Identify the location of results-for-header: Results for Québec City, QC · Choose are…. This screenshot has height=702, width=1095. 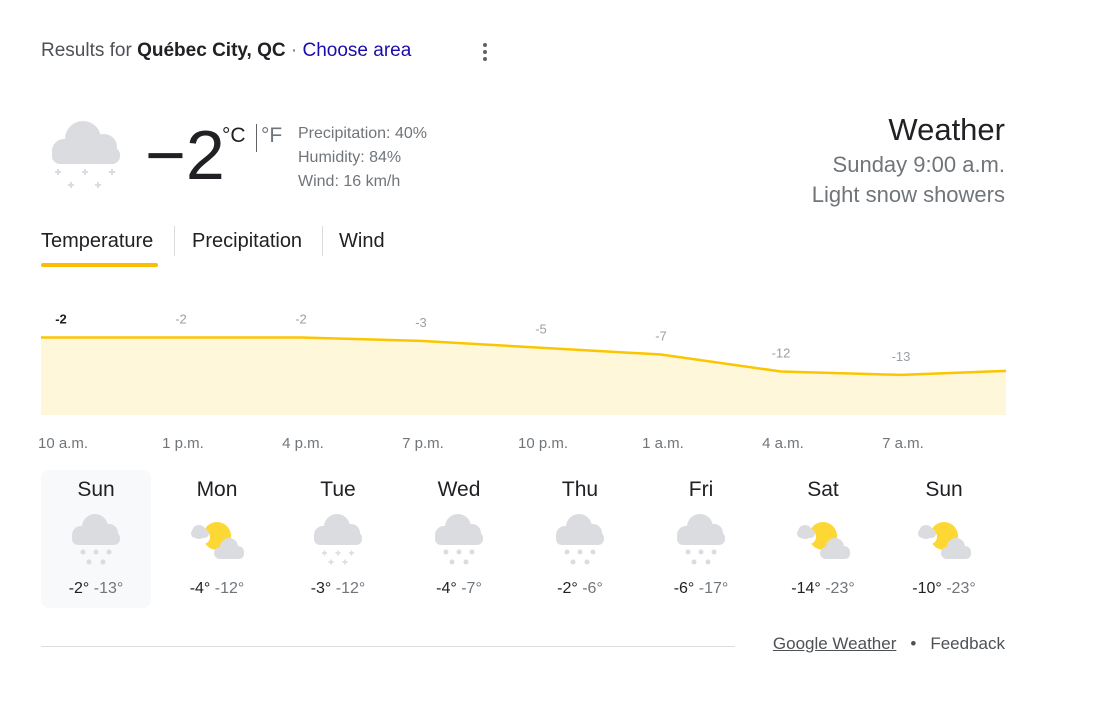
(226, 51).